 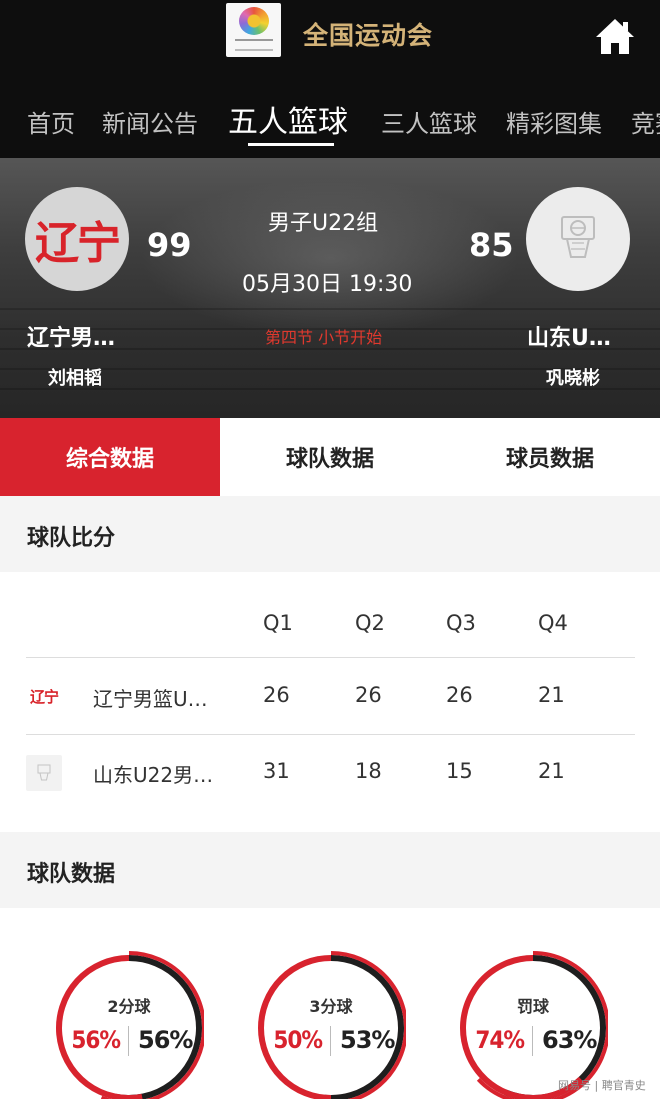 What do you see at coordinates (615, 36) in the screenshot?
I see `home-icon` at bounding box center [615, 36].